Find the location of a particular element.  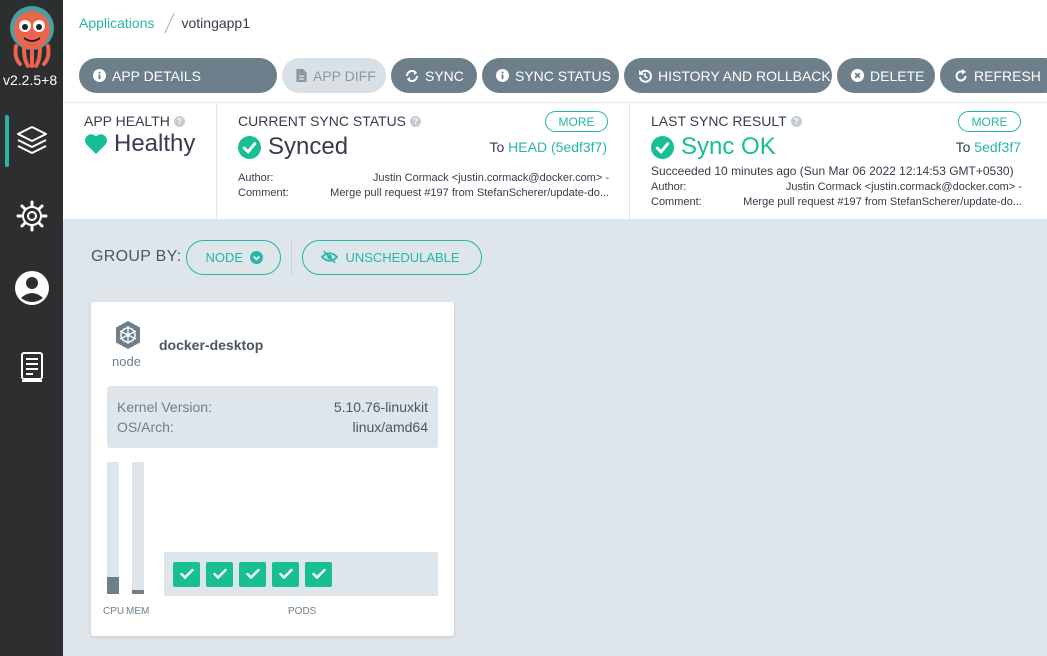

pods-container is located at coordinates (301, 574).